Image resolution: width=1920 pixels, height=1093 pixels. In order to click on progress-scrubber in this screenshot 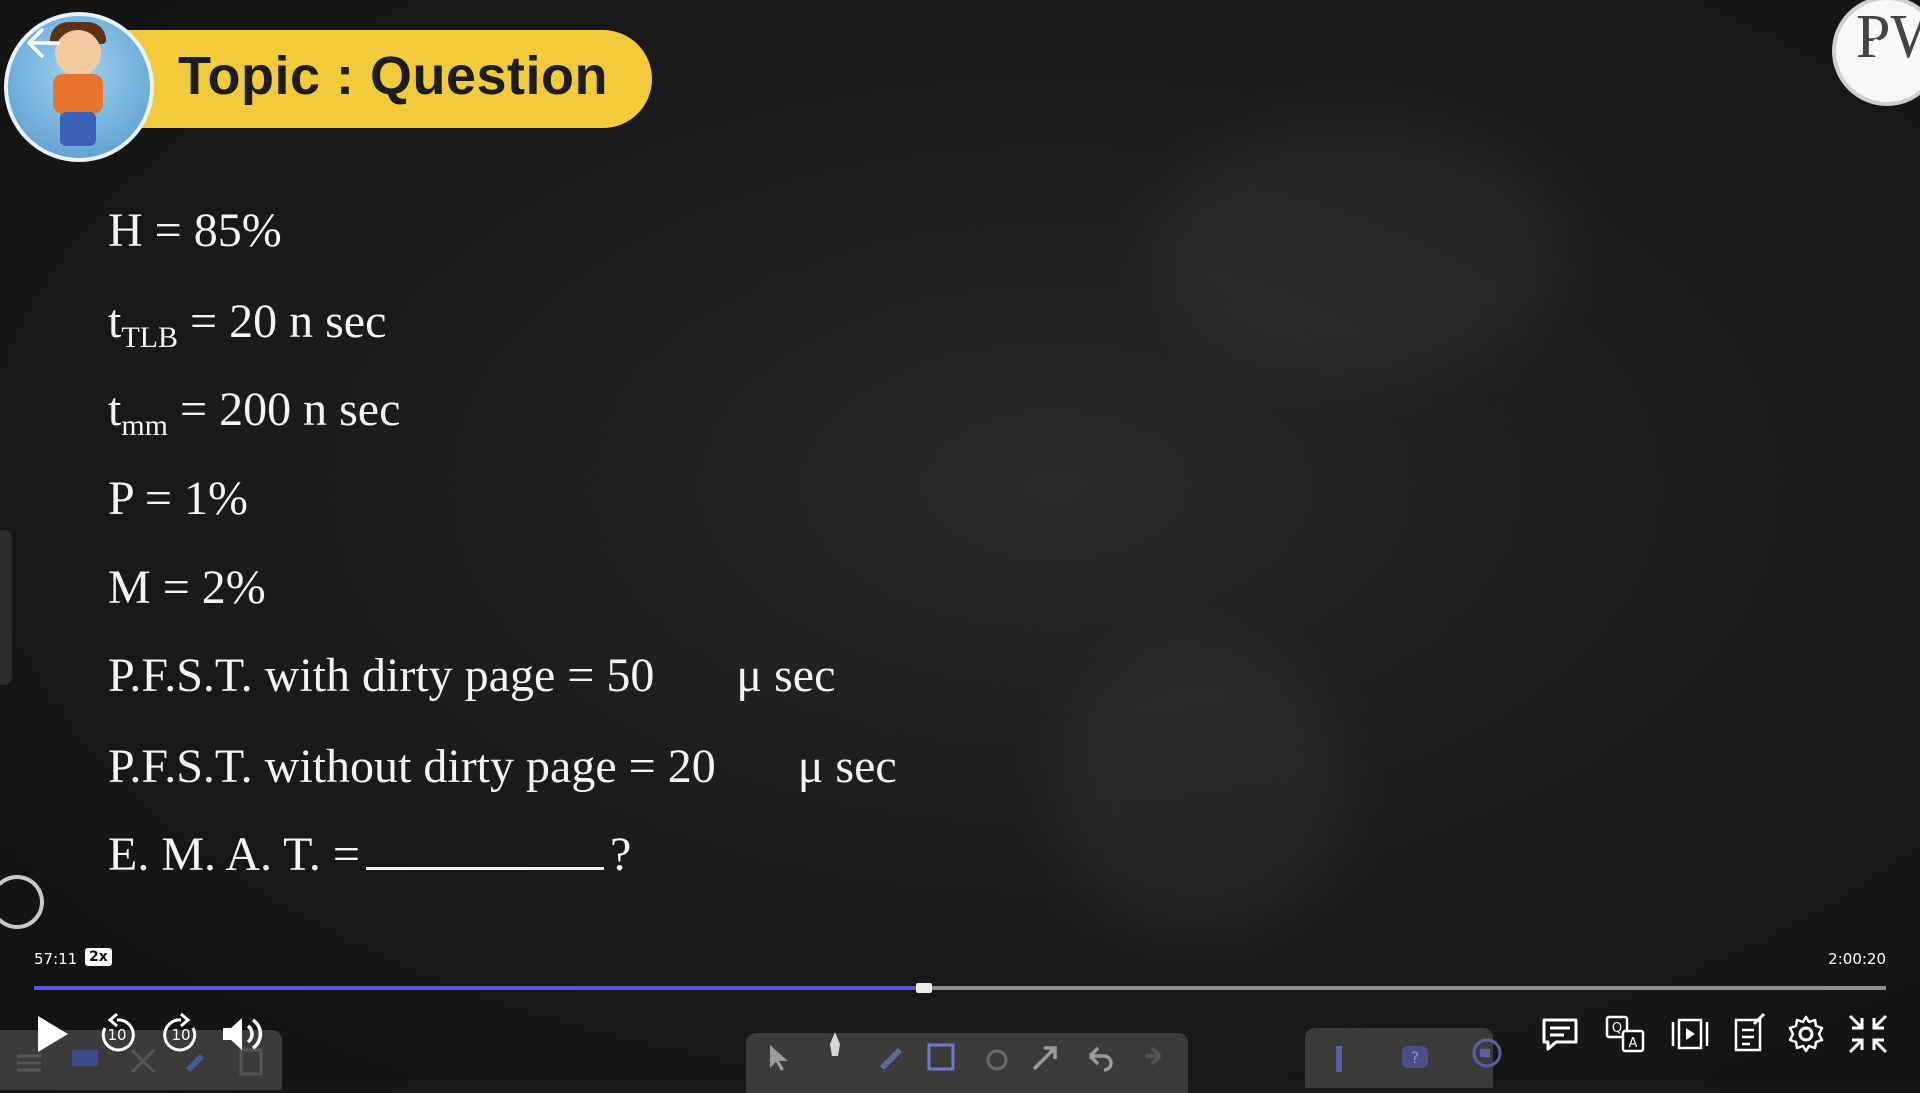, I will do `click(924, 988)`.